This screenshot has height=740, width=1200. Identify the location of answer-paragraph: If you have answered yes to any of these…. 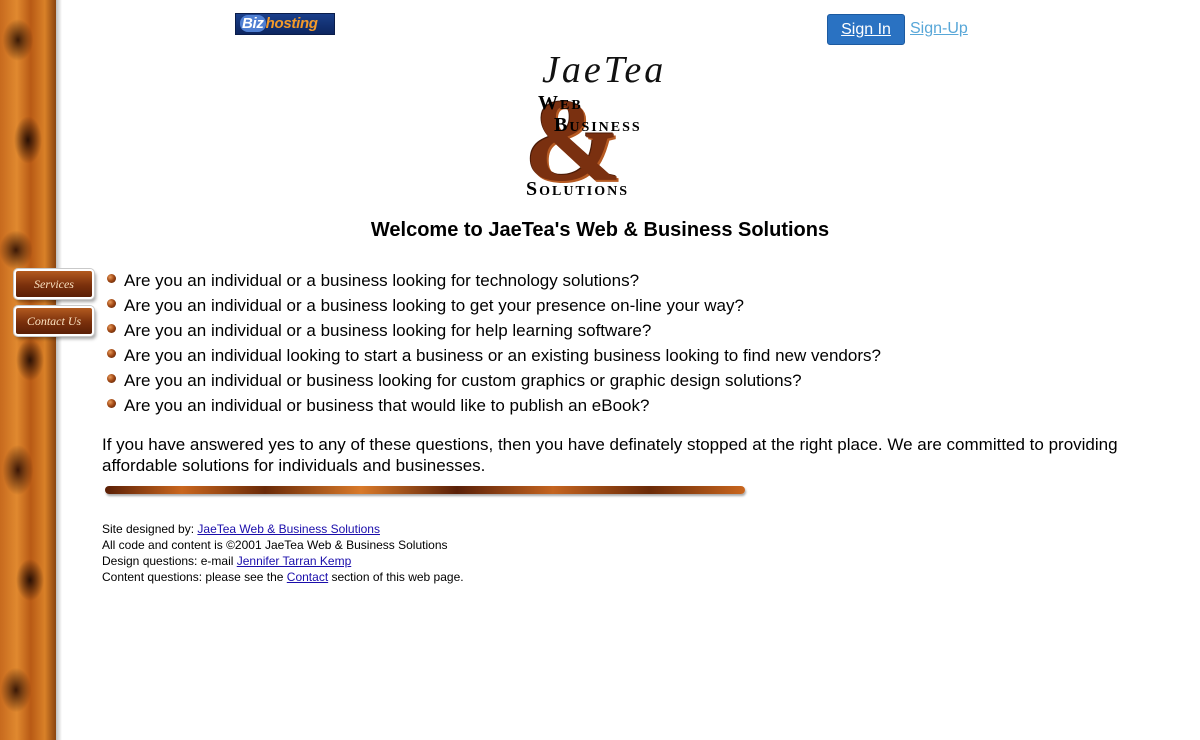
(610, 455).